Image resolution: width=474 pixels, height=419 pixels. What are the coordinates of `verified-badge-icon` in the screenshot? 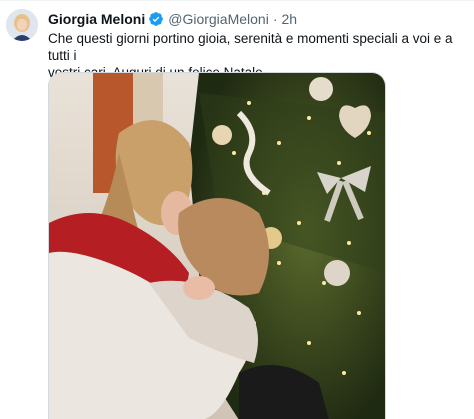 It's located at (156, 19).